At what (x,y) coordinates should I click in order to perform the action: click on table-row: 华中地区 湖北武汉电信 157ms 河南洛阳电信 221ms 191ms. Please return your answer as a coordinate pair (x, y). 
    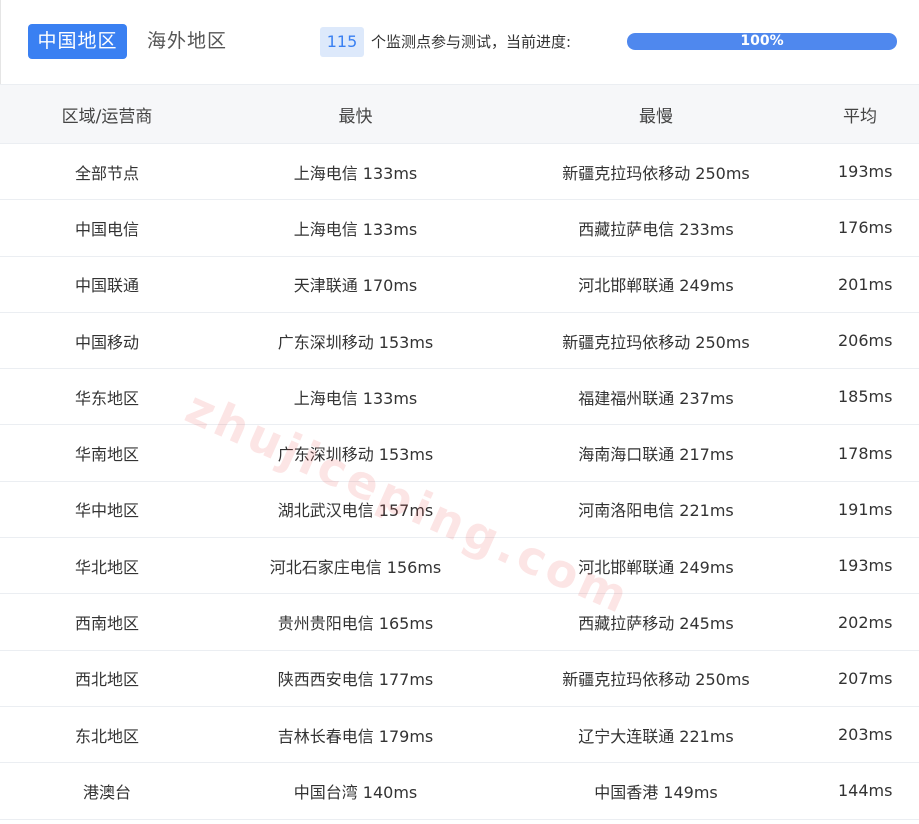
    Looking at the image, I should click on (459, 510).